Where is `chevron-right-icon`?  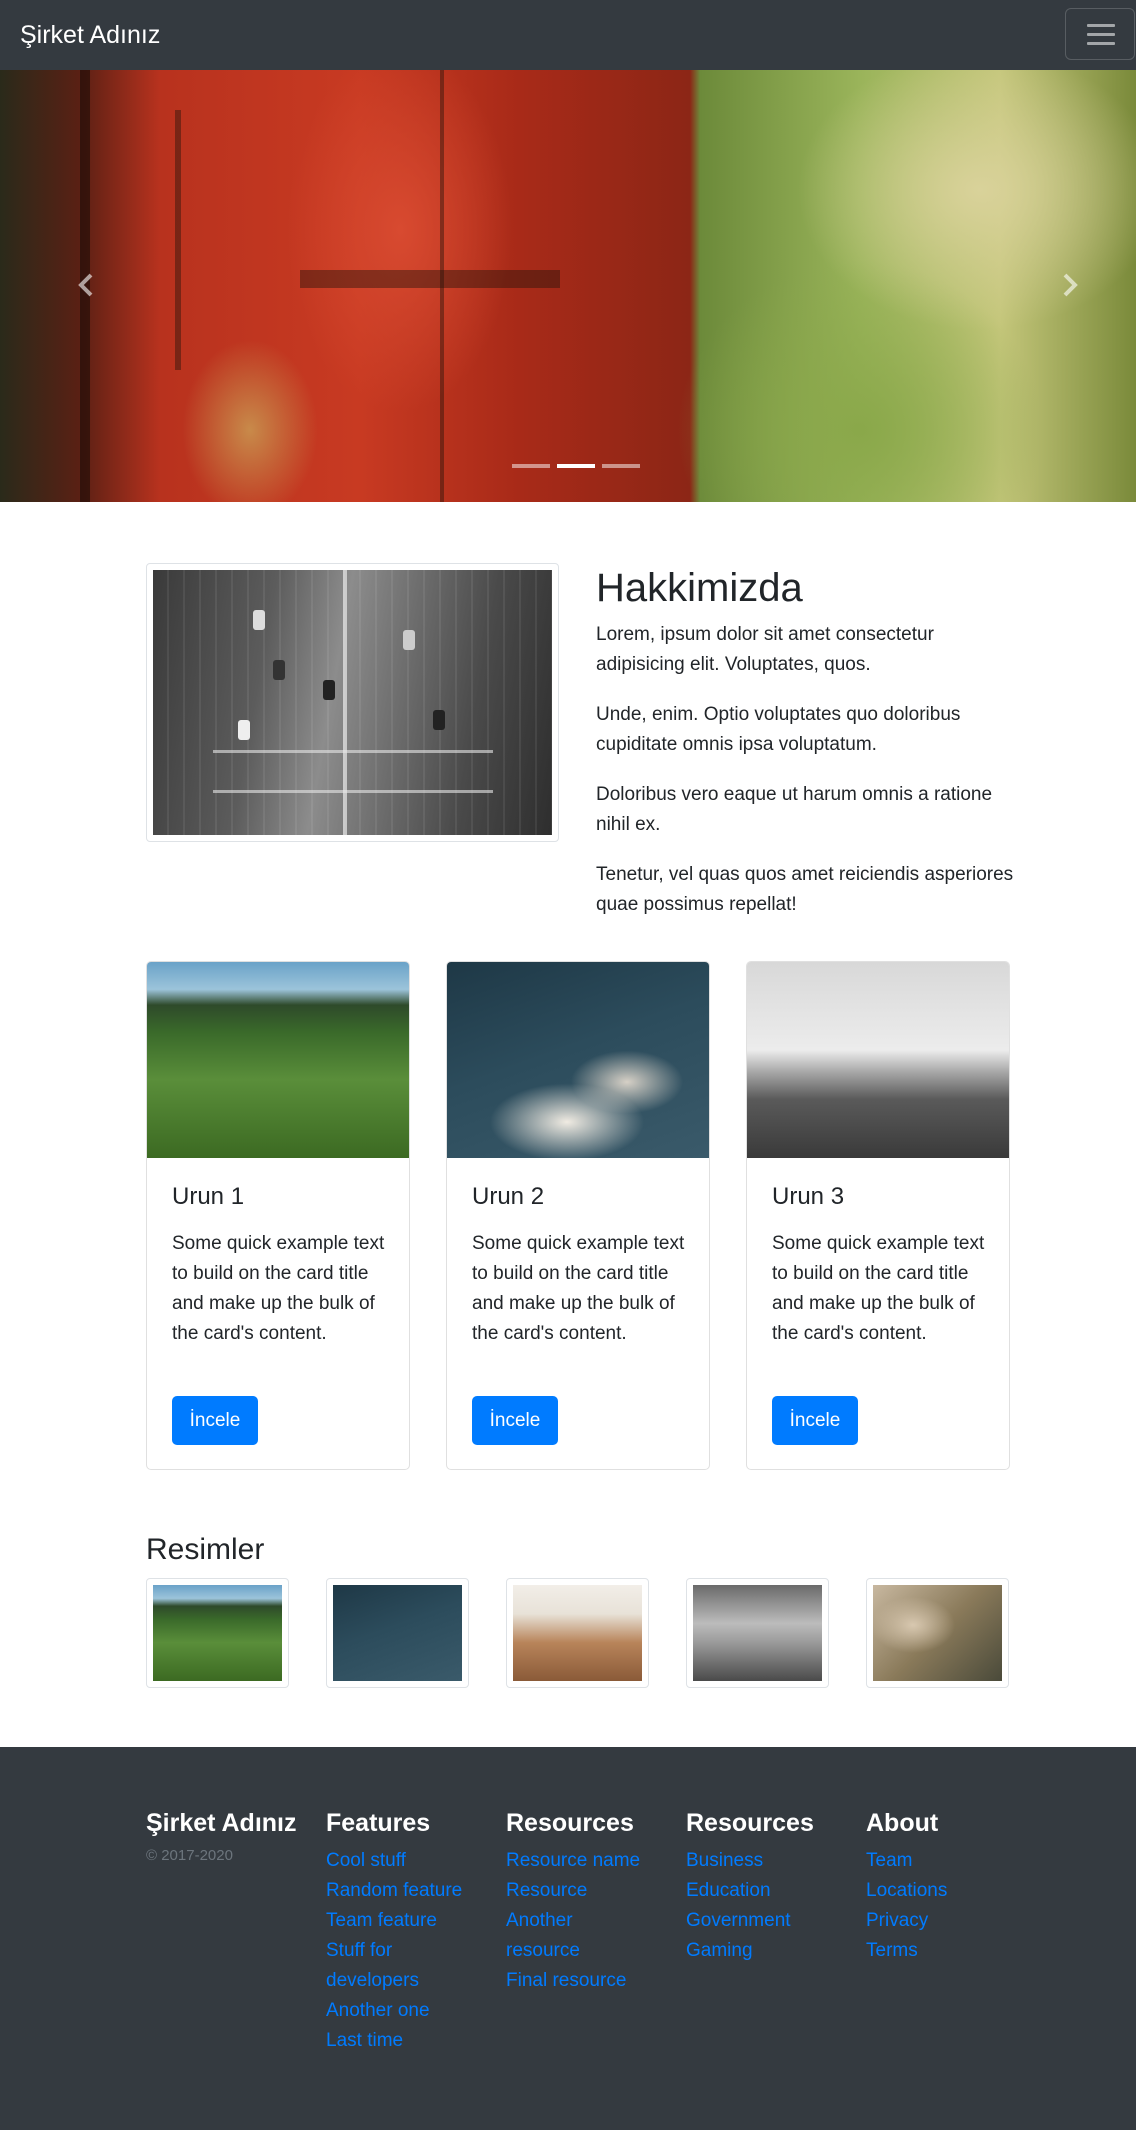
chevron-right-icon is located at coordinates (1070, 285).